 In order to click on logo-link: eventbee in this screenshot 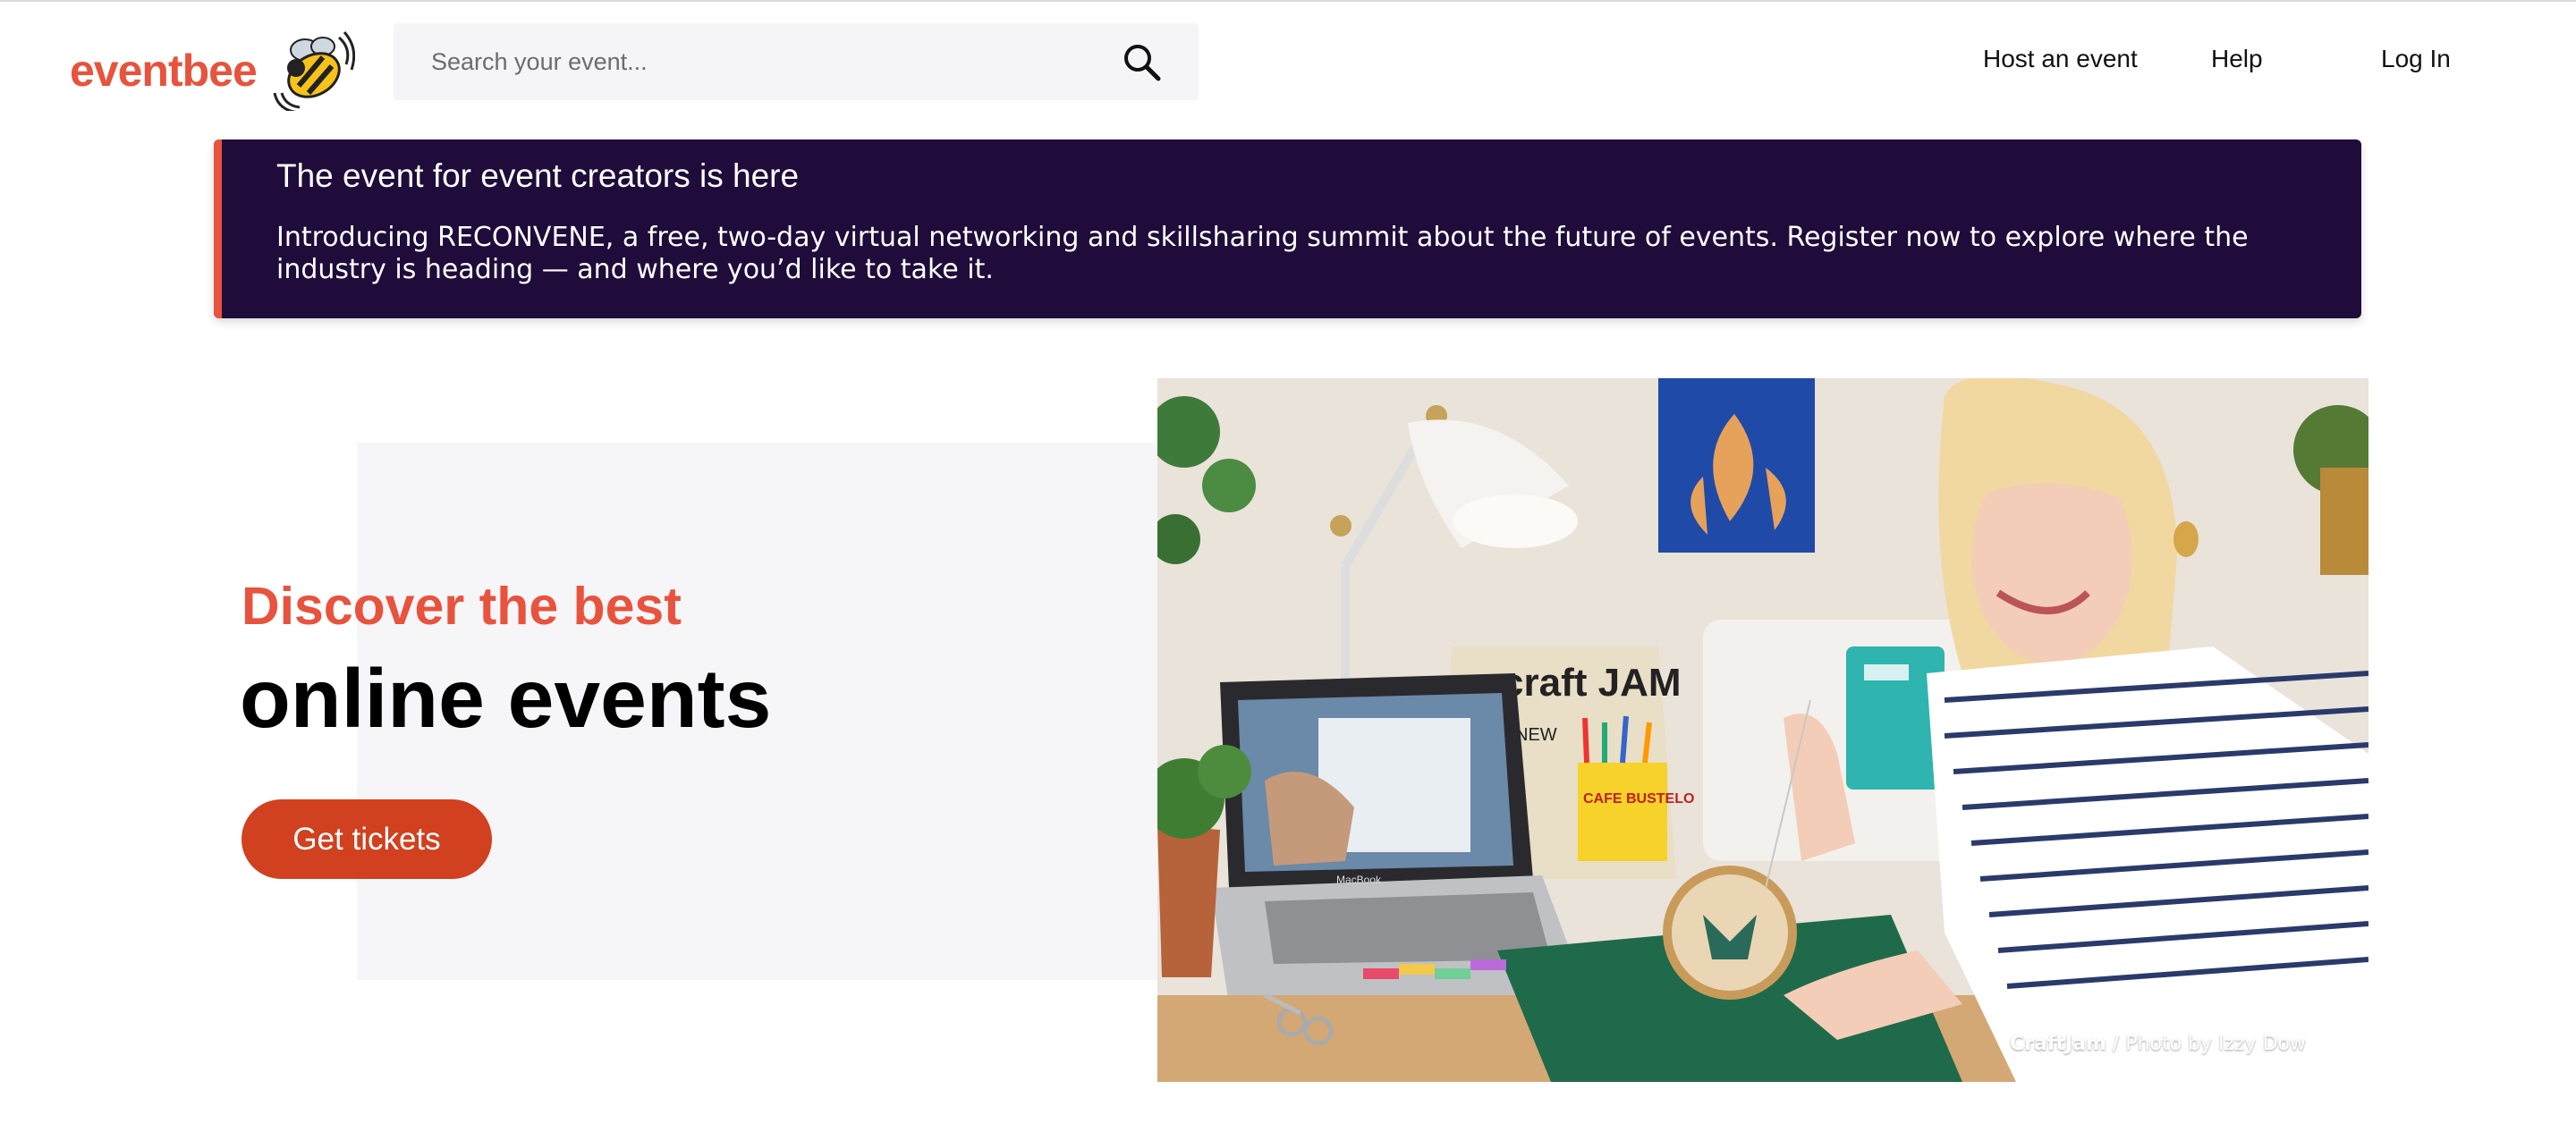, I will do `click(212, 70)`.